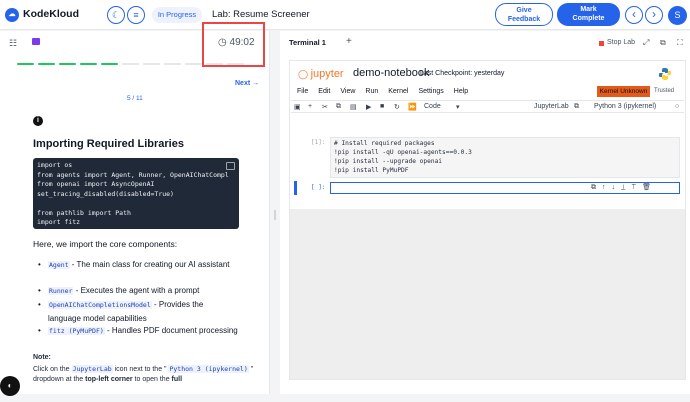  Describe the element at coordinates (109, 379) in the screenshot. I see `note-bold: top-left corner` at that location.